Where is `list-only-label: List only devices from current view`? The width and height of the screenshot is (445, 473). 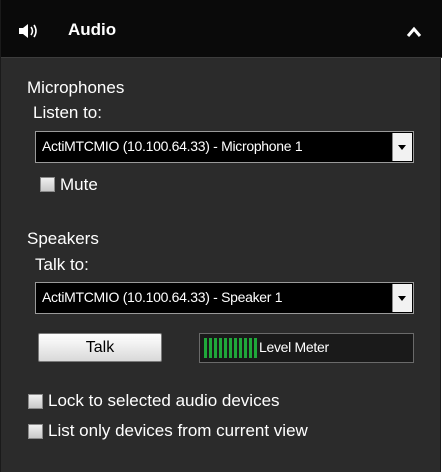
list-only-label: List only devices from current view is located at coordinates (178, 430).